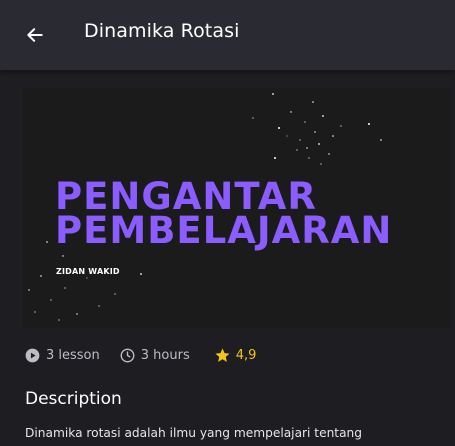  I want to click on thumbnail-author: ZIDAN WAKID, so click(88, 271).